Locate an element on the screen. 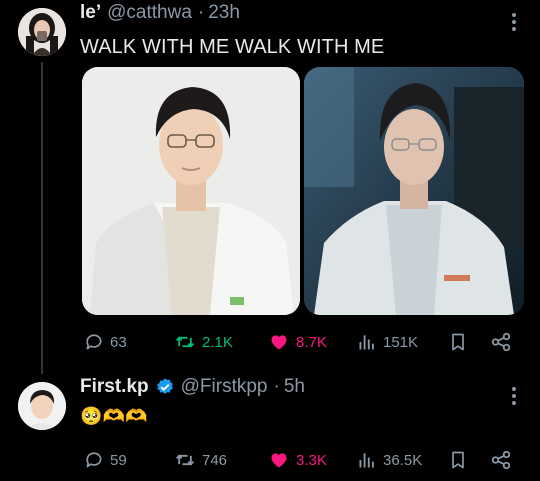  handle: @Firstkpp is located at coordinates (224, 387).